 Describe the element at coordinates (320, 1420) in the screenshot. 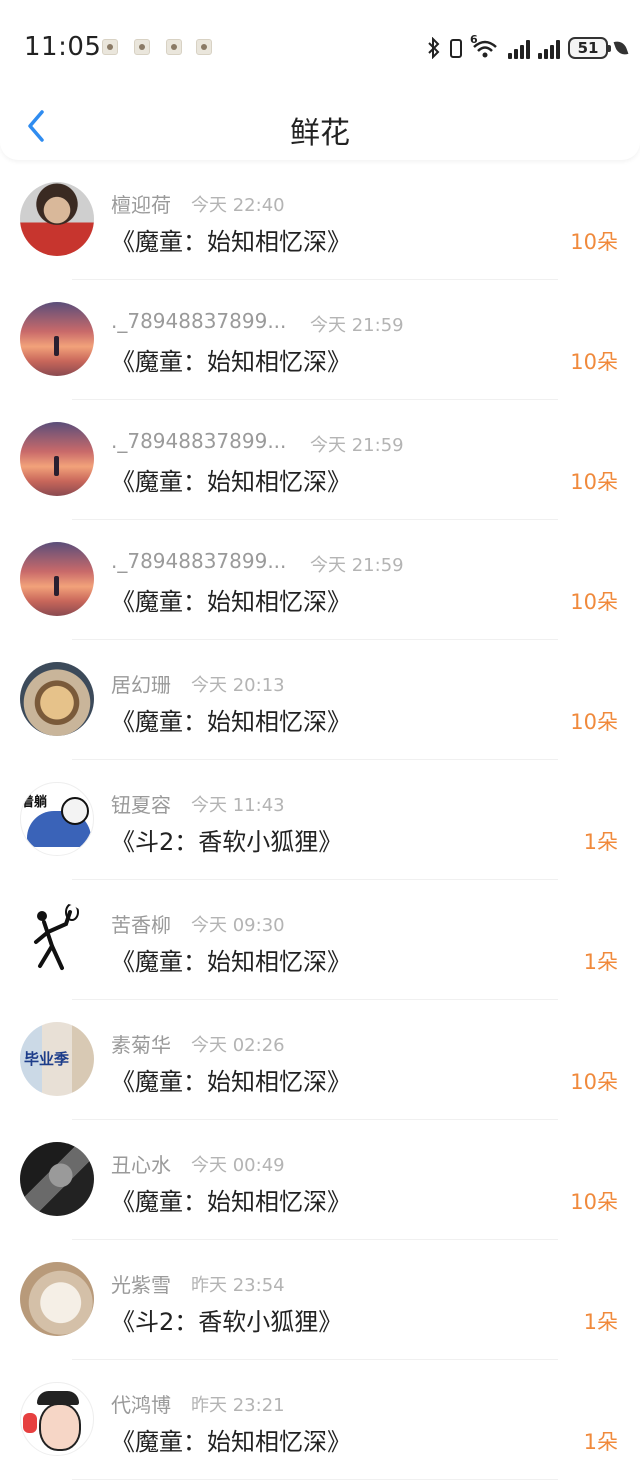

I see `list-item: 代鸿博 昨天 23:21 《魔童：始知相忆深》 1朵` at that location.